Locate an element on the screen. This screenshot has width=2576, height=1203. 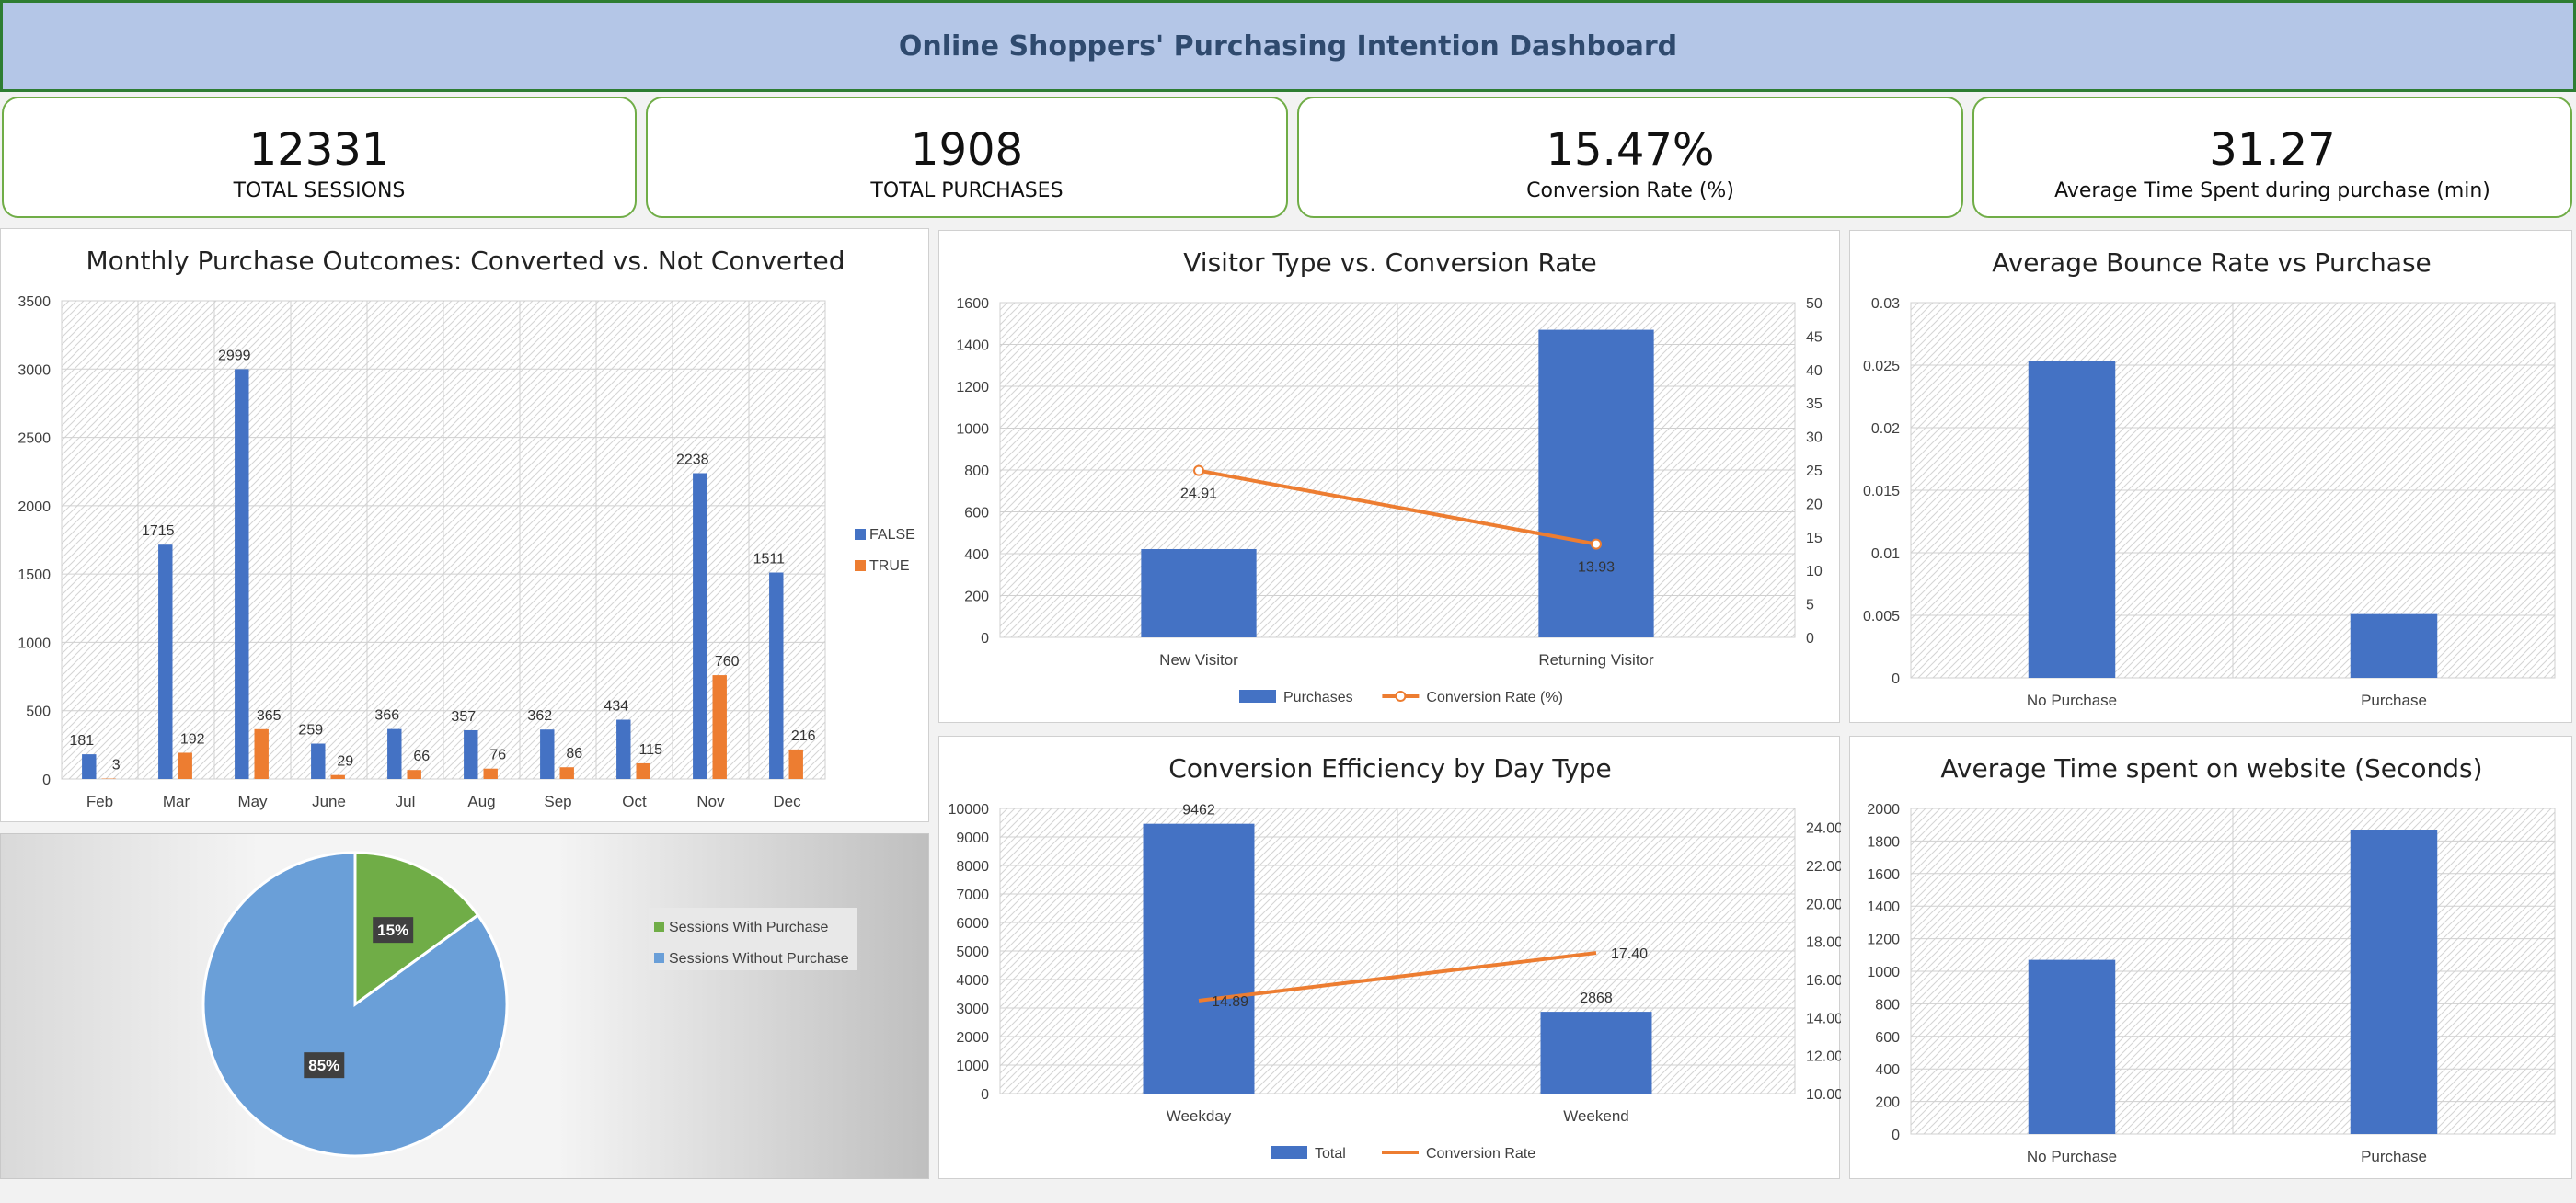
bar-average-time is located at coordinates (2072, 1046).